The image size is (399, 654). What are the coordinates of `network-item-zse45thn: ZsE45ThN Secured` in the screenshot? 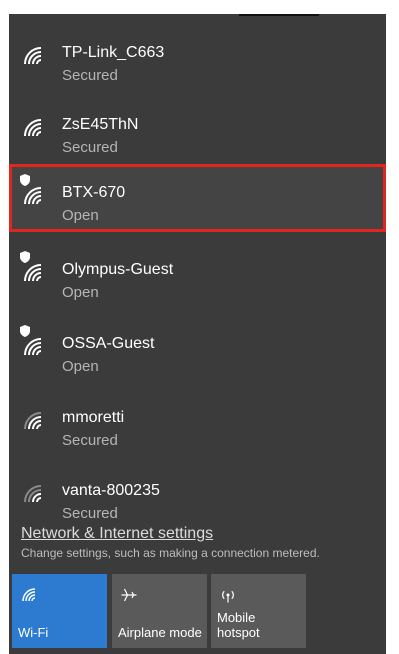 It's located at (197, 130).